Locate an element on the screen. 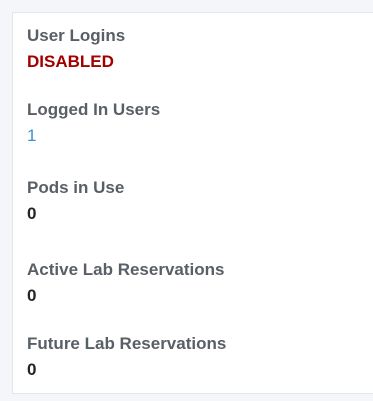 The width and height of the screenshot is (373, 401). stat-label: Future Lab Reservations is located at coordinates (127, 343).